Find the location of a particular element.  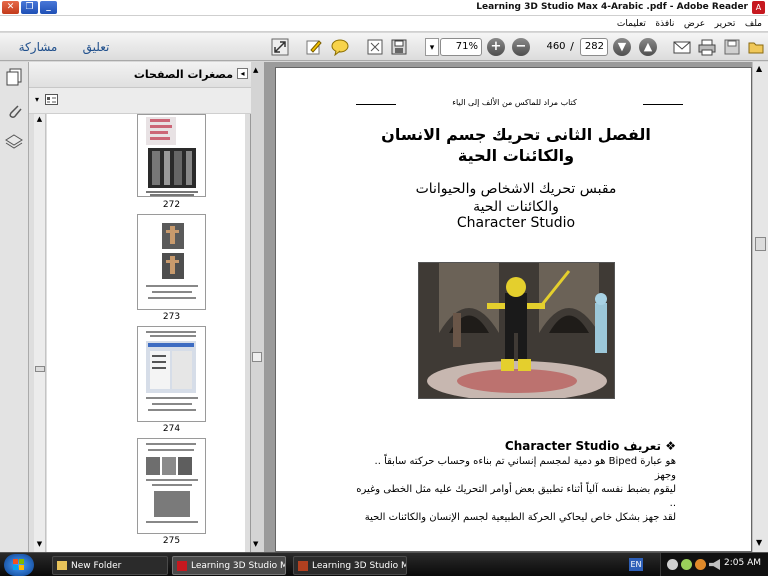

previous-page-arrow-up-icon: ▲ is located at coordinates (648, 47).